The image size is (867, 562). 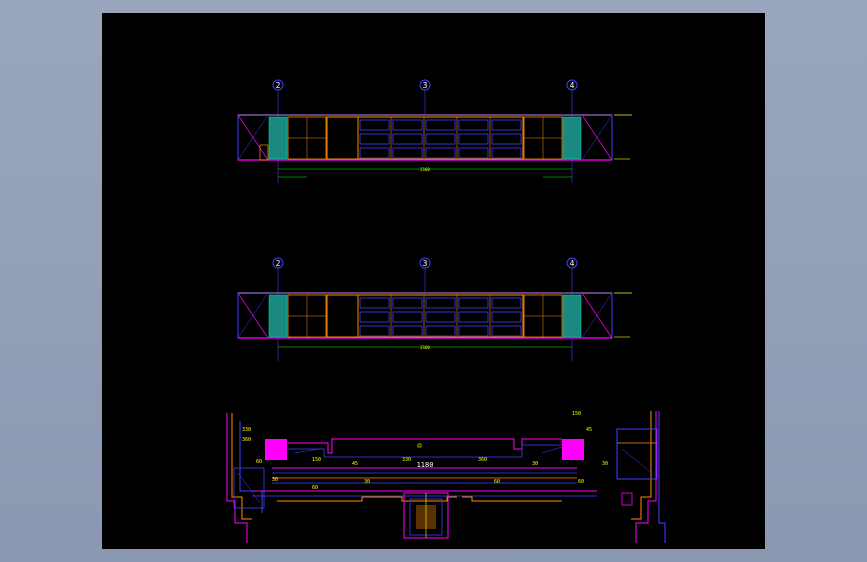 What do you see at coordinates (425, 451) in the screenshot?
I see `section-dim-labels: 330 360 60 30 150 60 45 30 330 360 60 30 150 60 45 30` at bounding box center [425, 451].